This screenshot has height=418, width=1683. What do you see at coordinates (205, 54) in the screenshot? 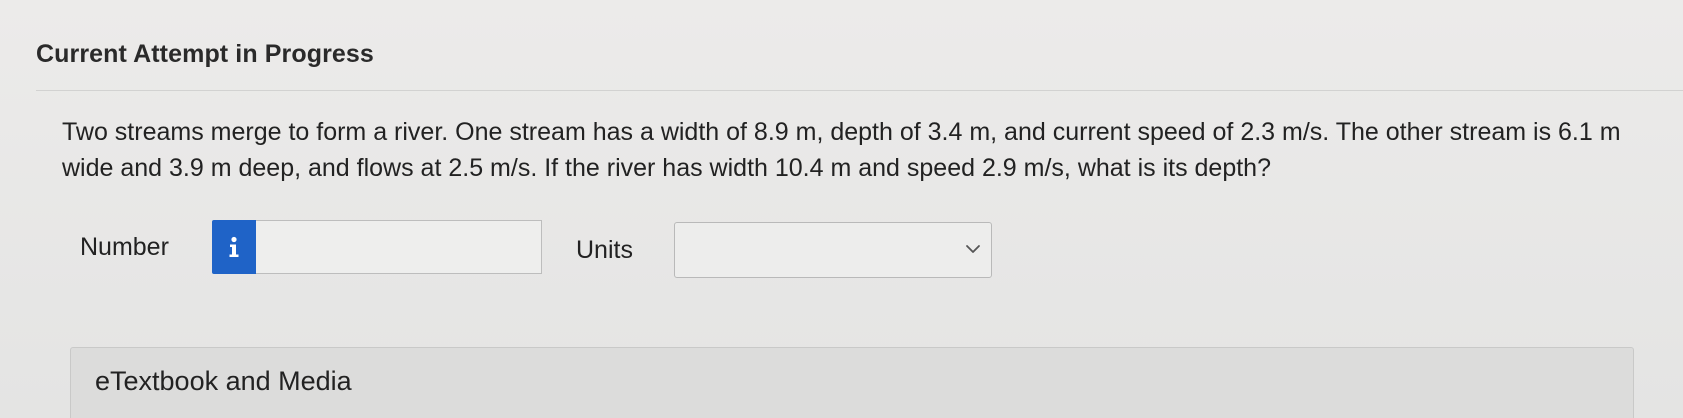
I see `attempt-status-title: Current Attempt in Progress` at bounding box center [205, 54].